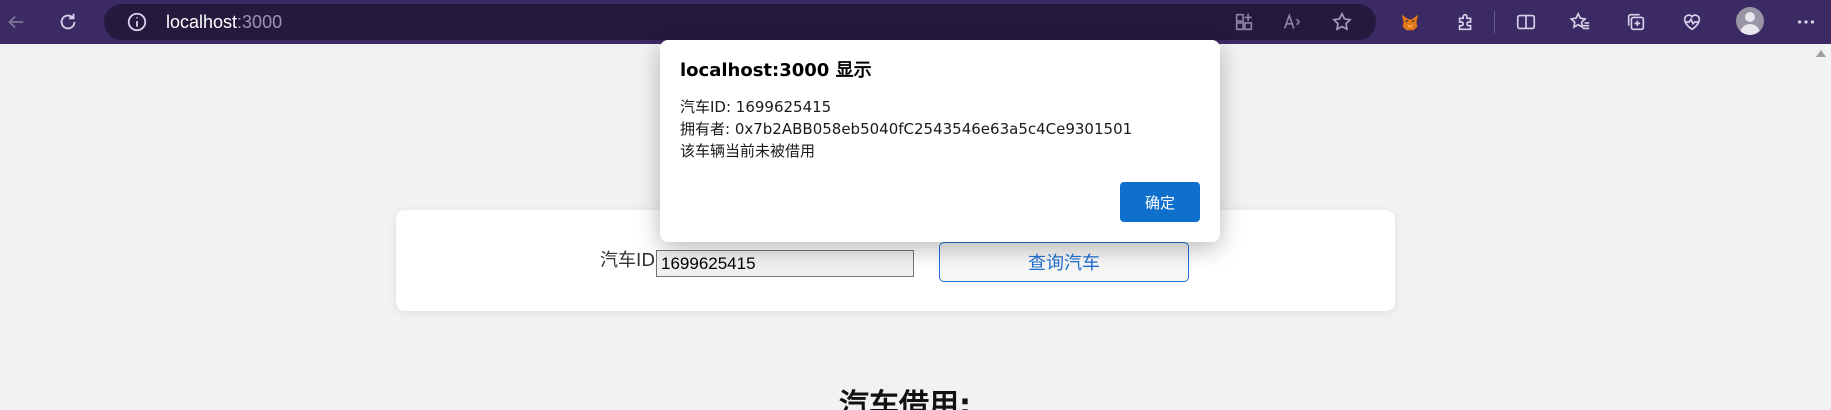 This screenshot has width=1831, height=410. I want to click on section-title: 汽车借用:, so click(905, 399).